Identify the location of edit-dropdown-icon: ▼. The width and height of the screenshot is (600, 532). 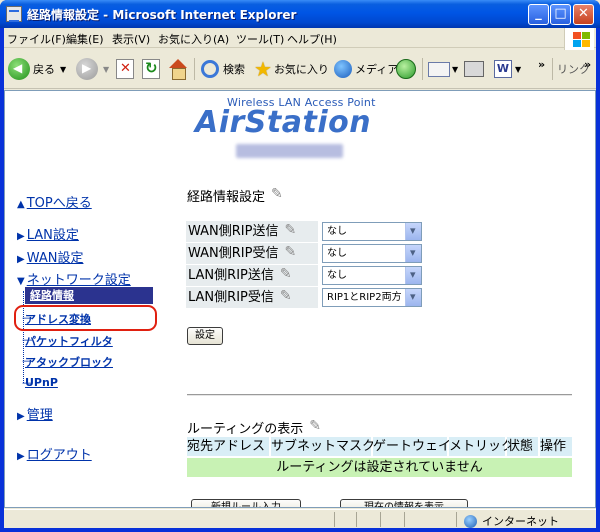
(518, 69).